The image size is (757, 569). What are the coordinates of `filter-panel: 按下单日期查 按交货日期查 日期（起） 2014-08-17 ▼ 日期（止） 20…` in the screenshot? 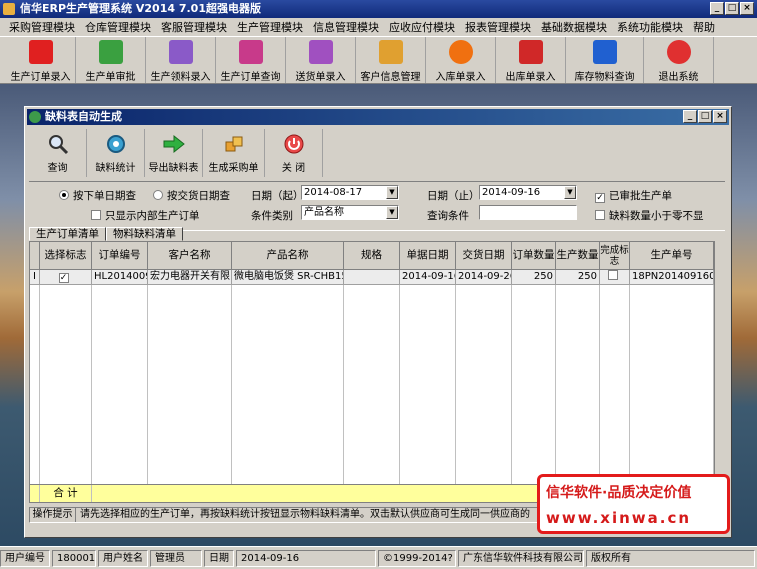 It's located at (377, 206).